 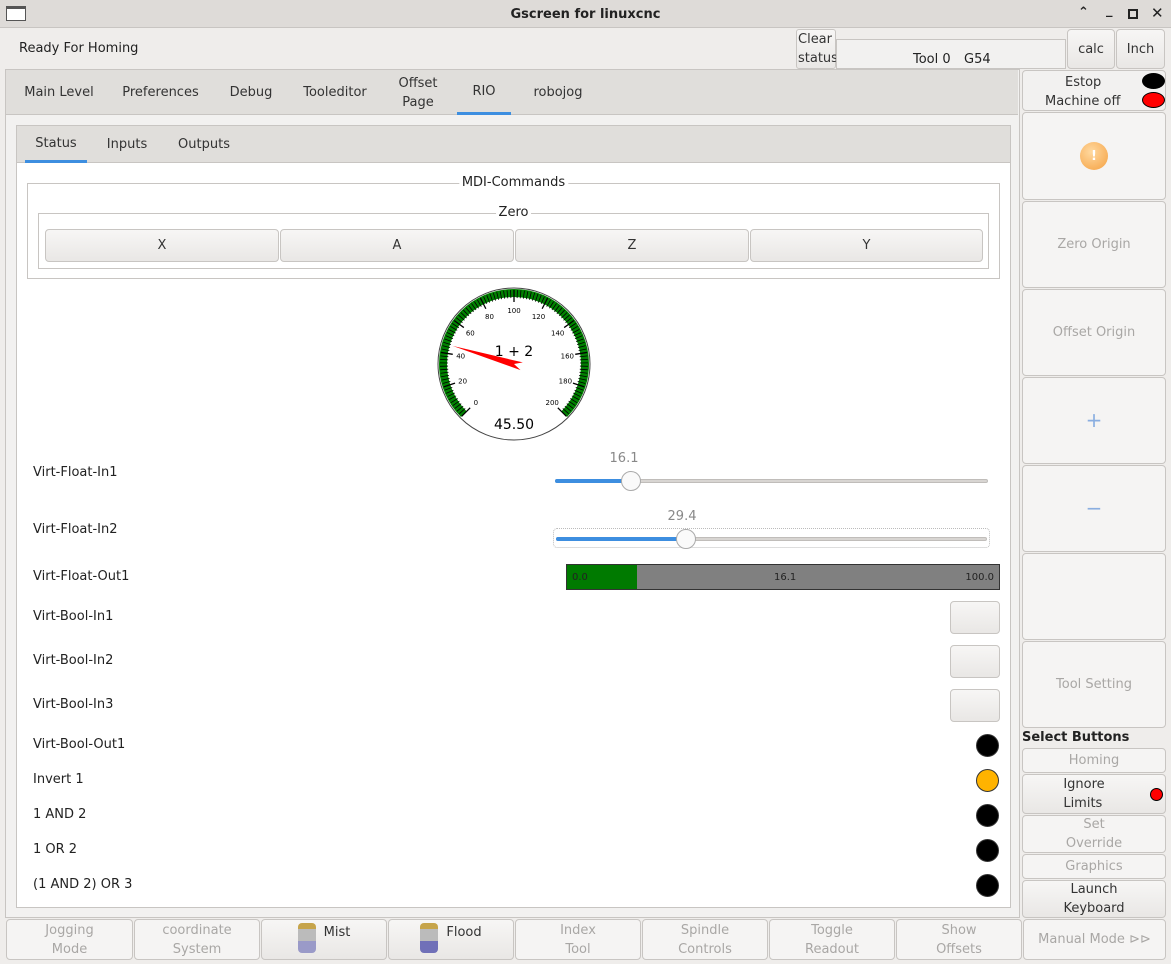 What do you see at coordinates (462, 382) in the screenshot?
I see `gauge-tick-label: 20` at bounding box center [462, 382].